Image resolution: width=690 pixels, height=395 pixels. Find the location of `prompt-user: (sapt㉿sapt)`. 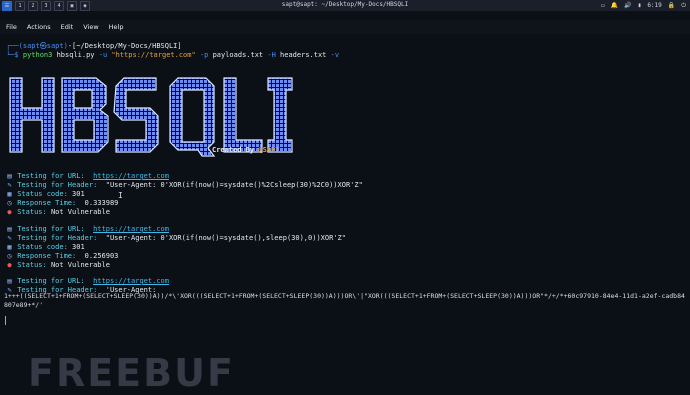

prompt-user: (sapt㉿sapt) is located at coordinates (43, 46).